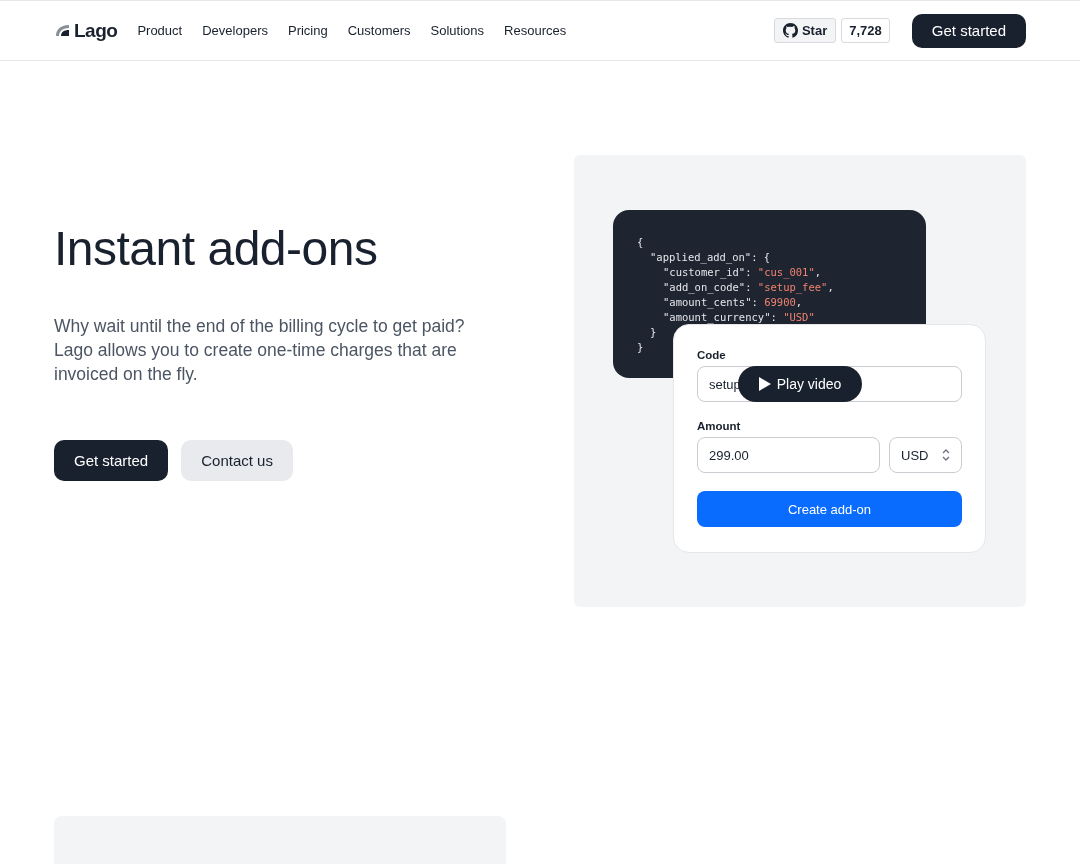 Image resolution: width=1080 pixels, height=864 pixels. Describe the element at coordinates (788, 455) in the screenshot. I see `amount-input-field: 299.00` at that location.